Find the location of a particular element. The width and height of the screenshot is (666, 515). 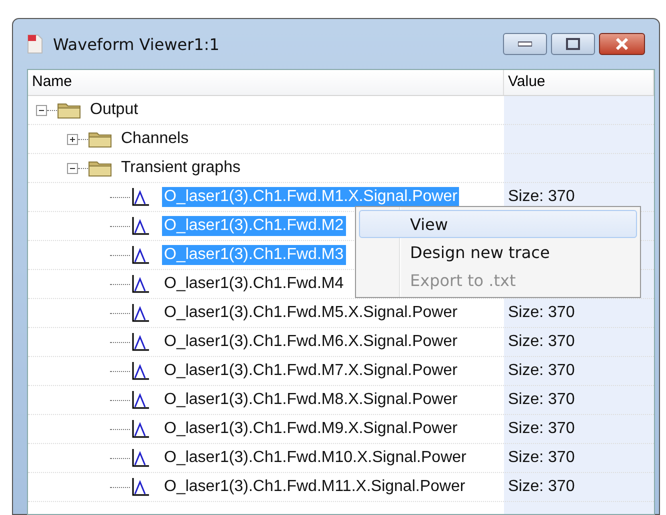

tree-item: O_laser1(3).Ch1.Fwd.M7.X.Signal.Power is located at coordinates (311, 371).